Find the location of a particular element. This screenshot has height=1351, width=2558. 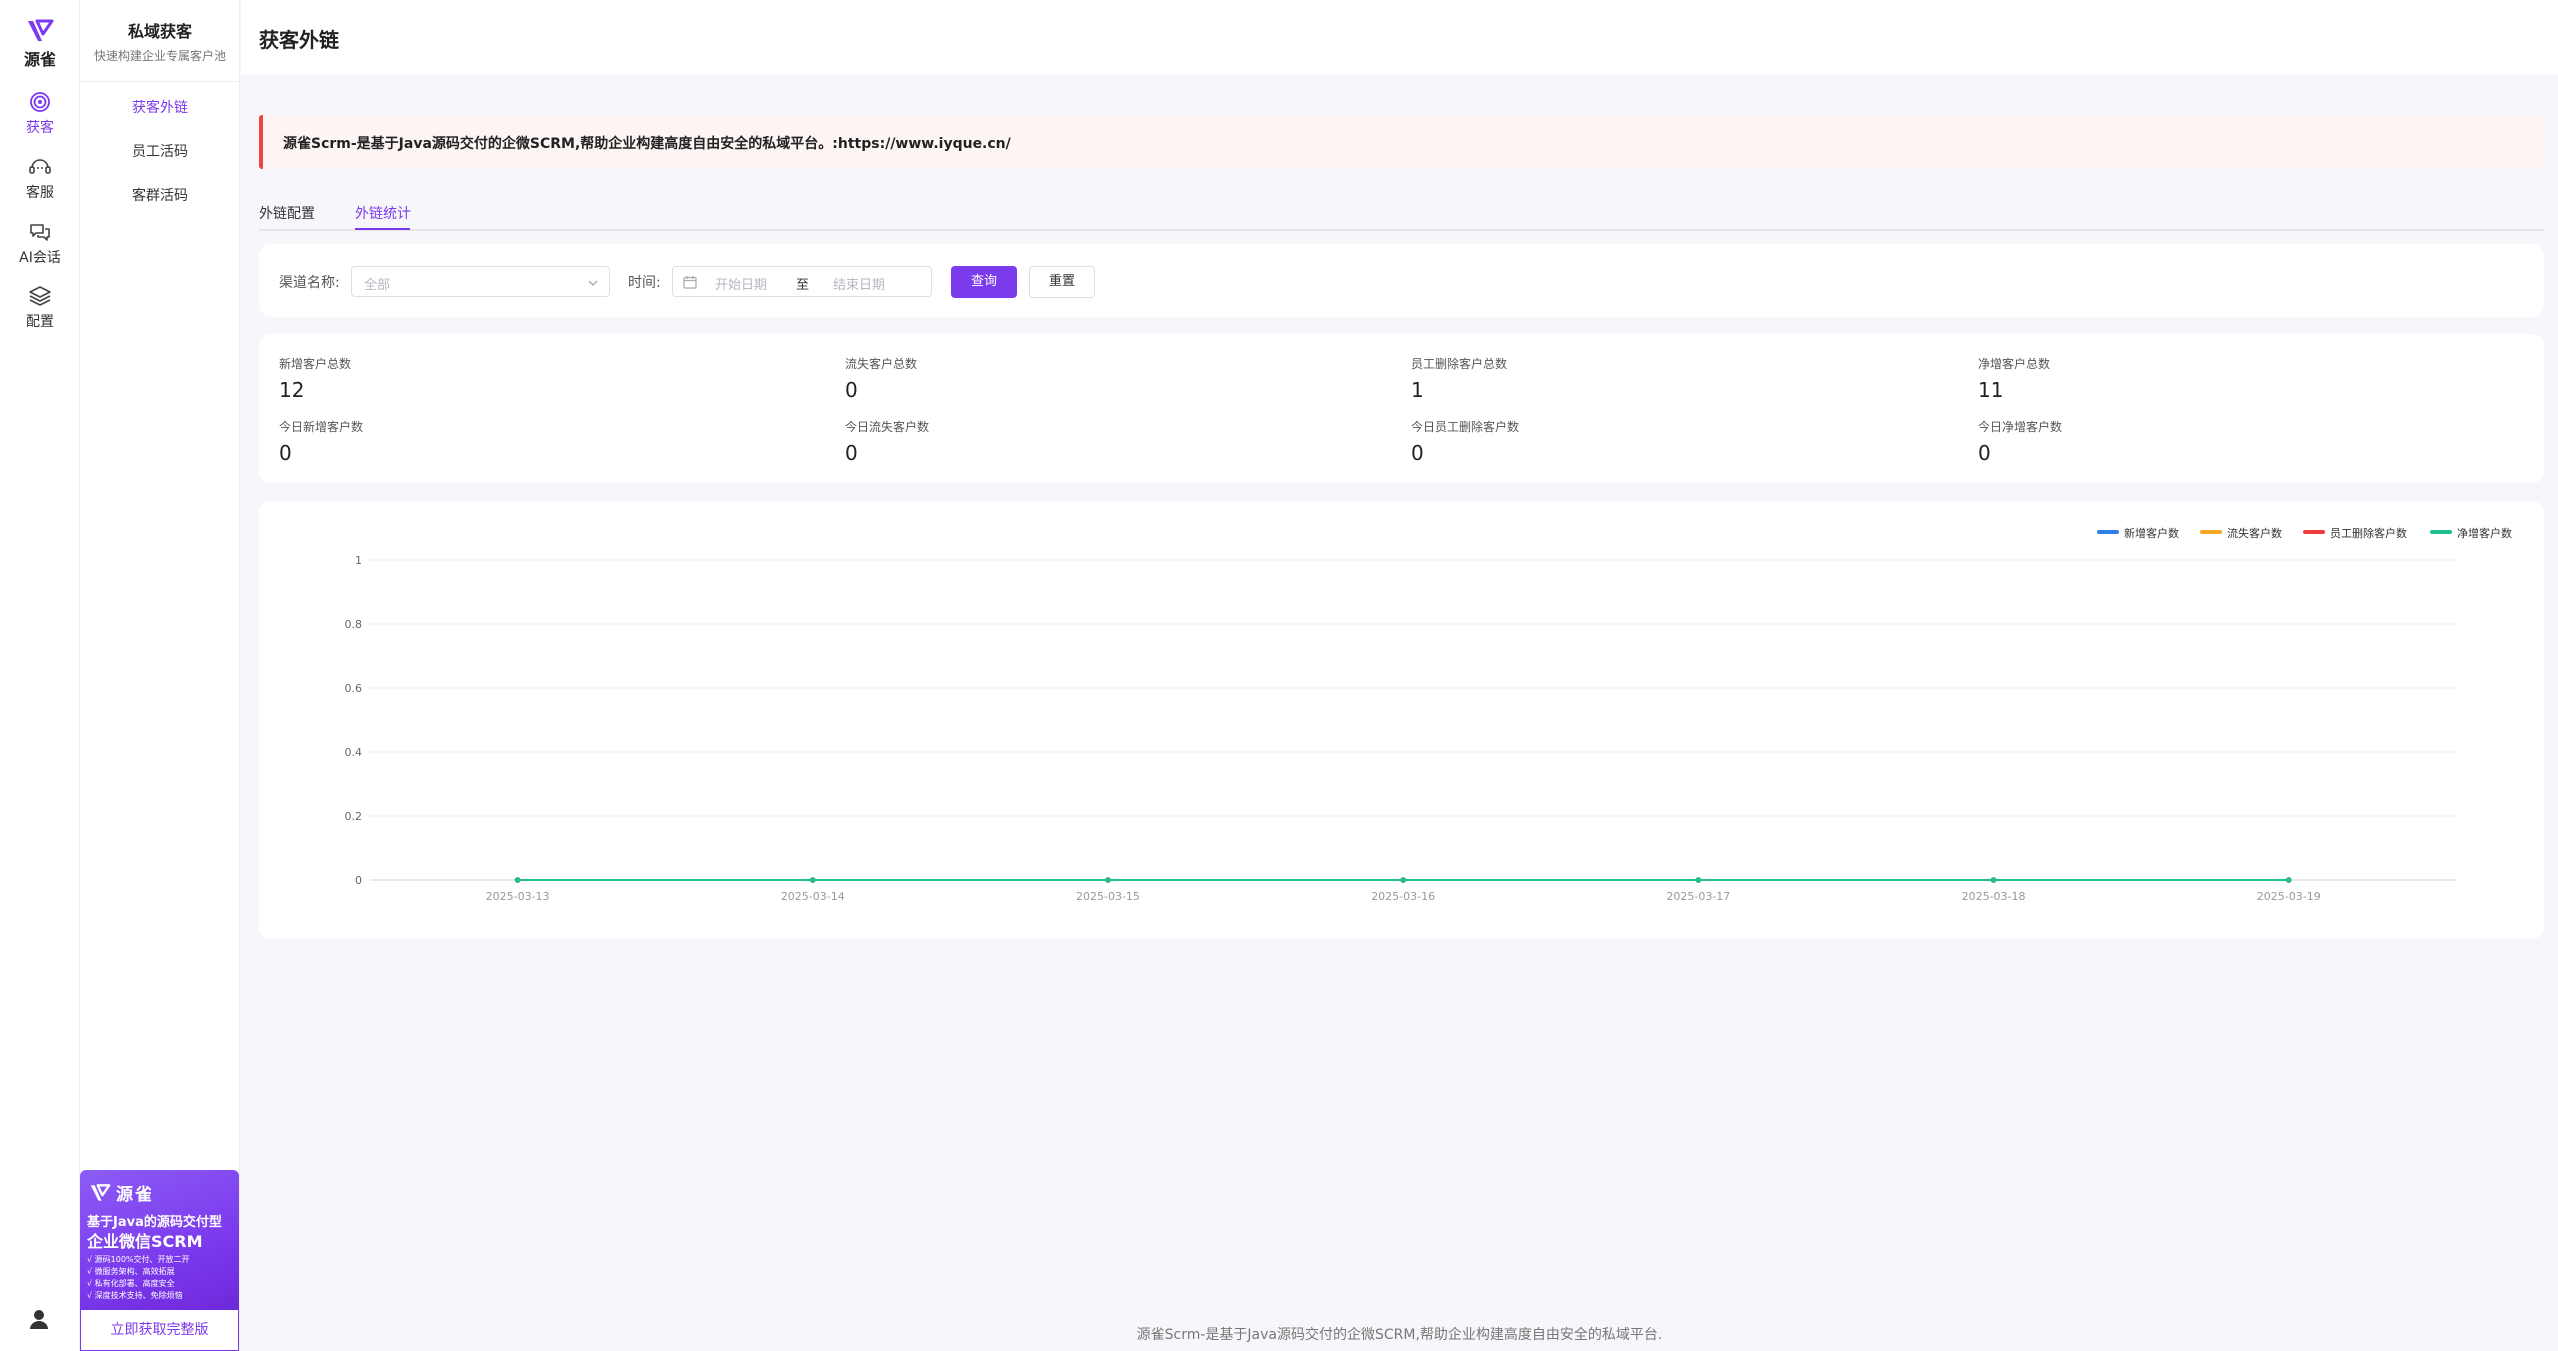

user-menu-button is located at coordinates (39, 1321).